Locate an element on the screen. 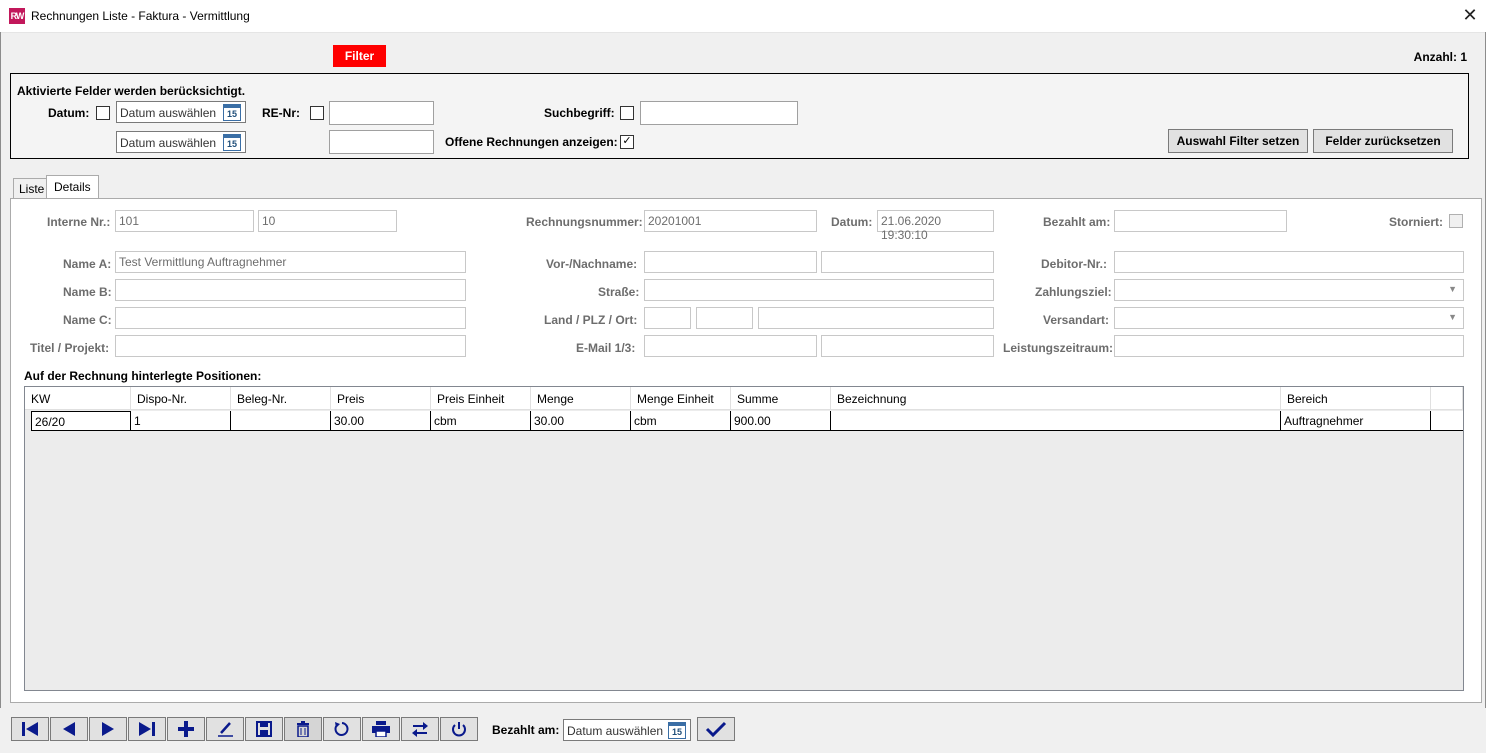 The height and width of the screenshot is (753, 1486). bezahlt-am-date-picker: Datum auswählen 15 is located at coordinates (627, 730).